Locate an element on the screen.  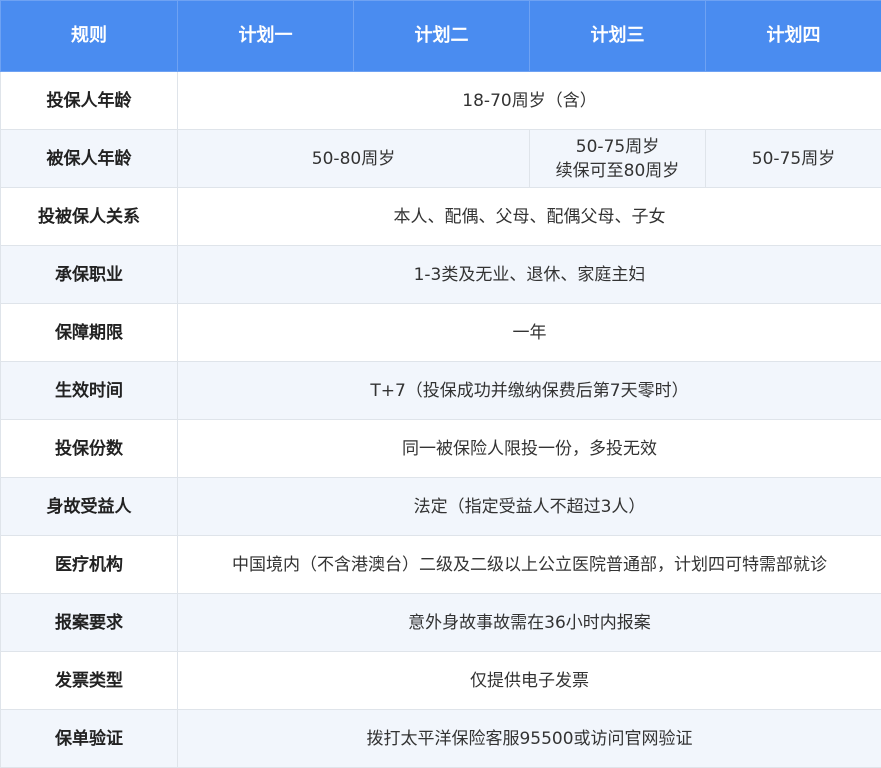
row-policy-verification: 保单验证 拨打太平洋保险客服95500或访问官网验证 is located at coordinates (441, 739).